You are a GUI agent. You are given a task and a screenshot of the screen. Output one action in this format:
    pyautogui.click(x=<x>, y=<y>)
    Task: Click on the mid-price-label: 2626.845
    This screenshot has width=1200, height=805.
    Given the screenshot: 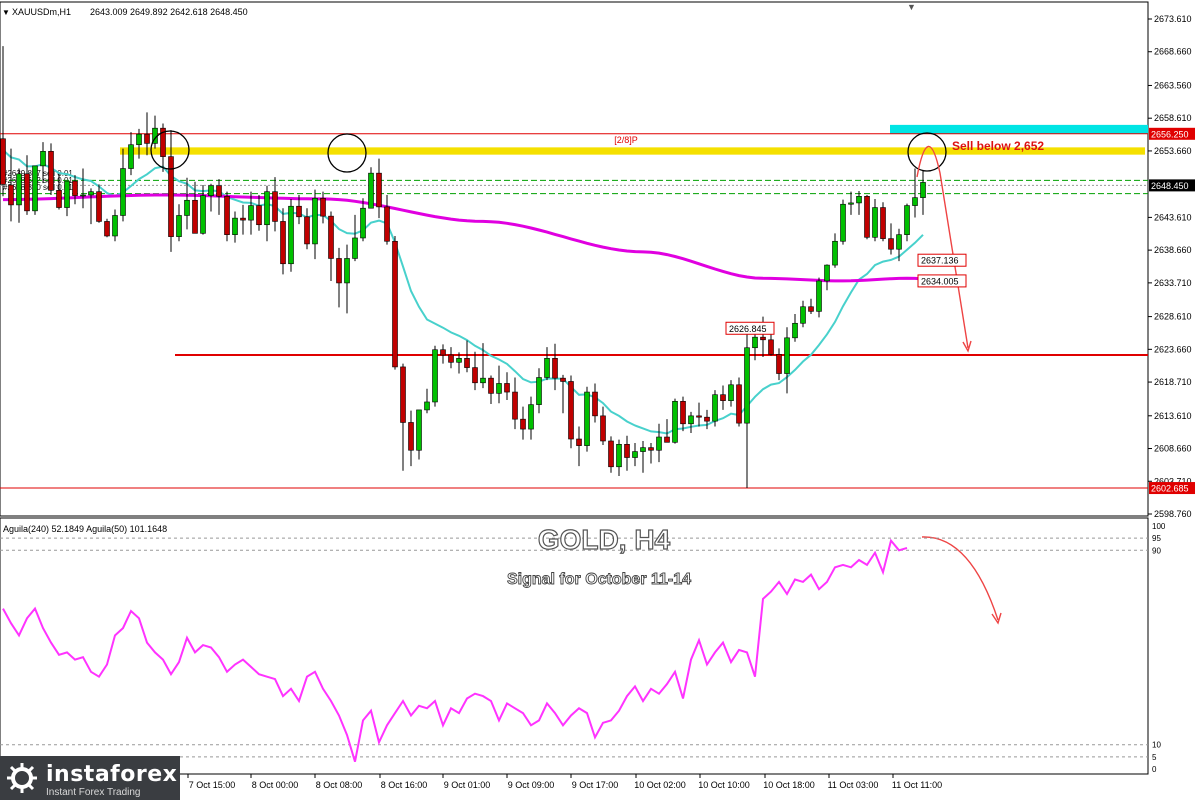 What is the action you would take?
    pyautogui.click(x=748, y=329)
    